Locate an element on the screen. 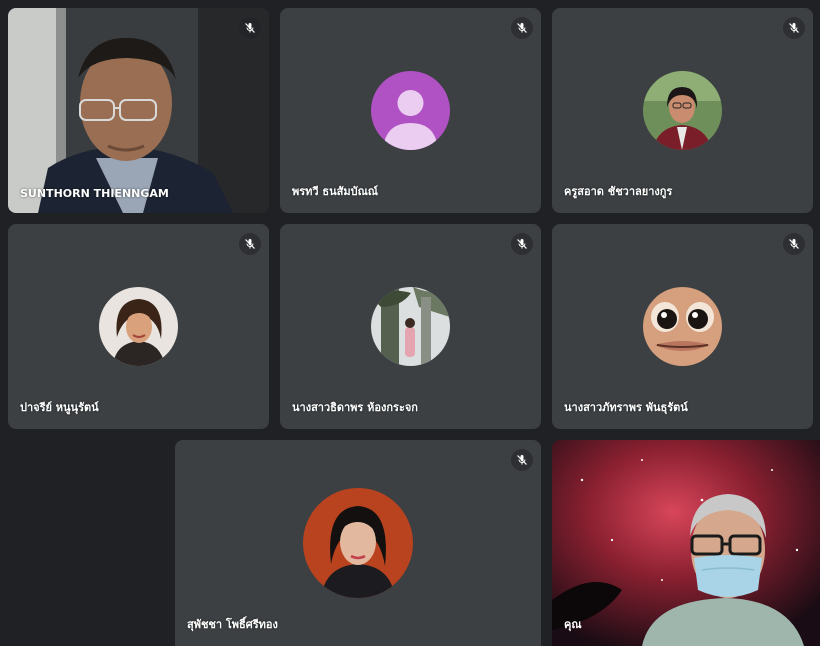  self-tile: คุณ is located at coordinates (686, 543).